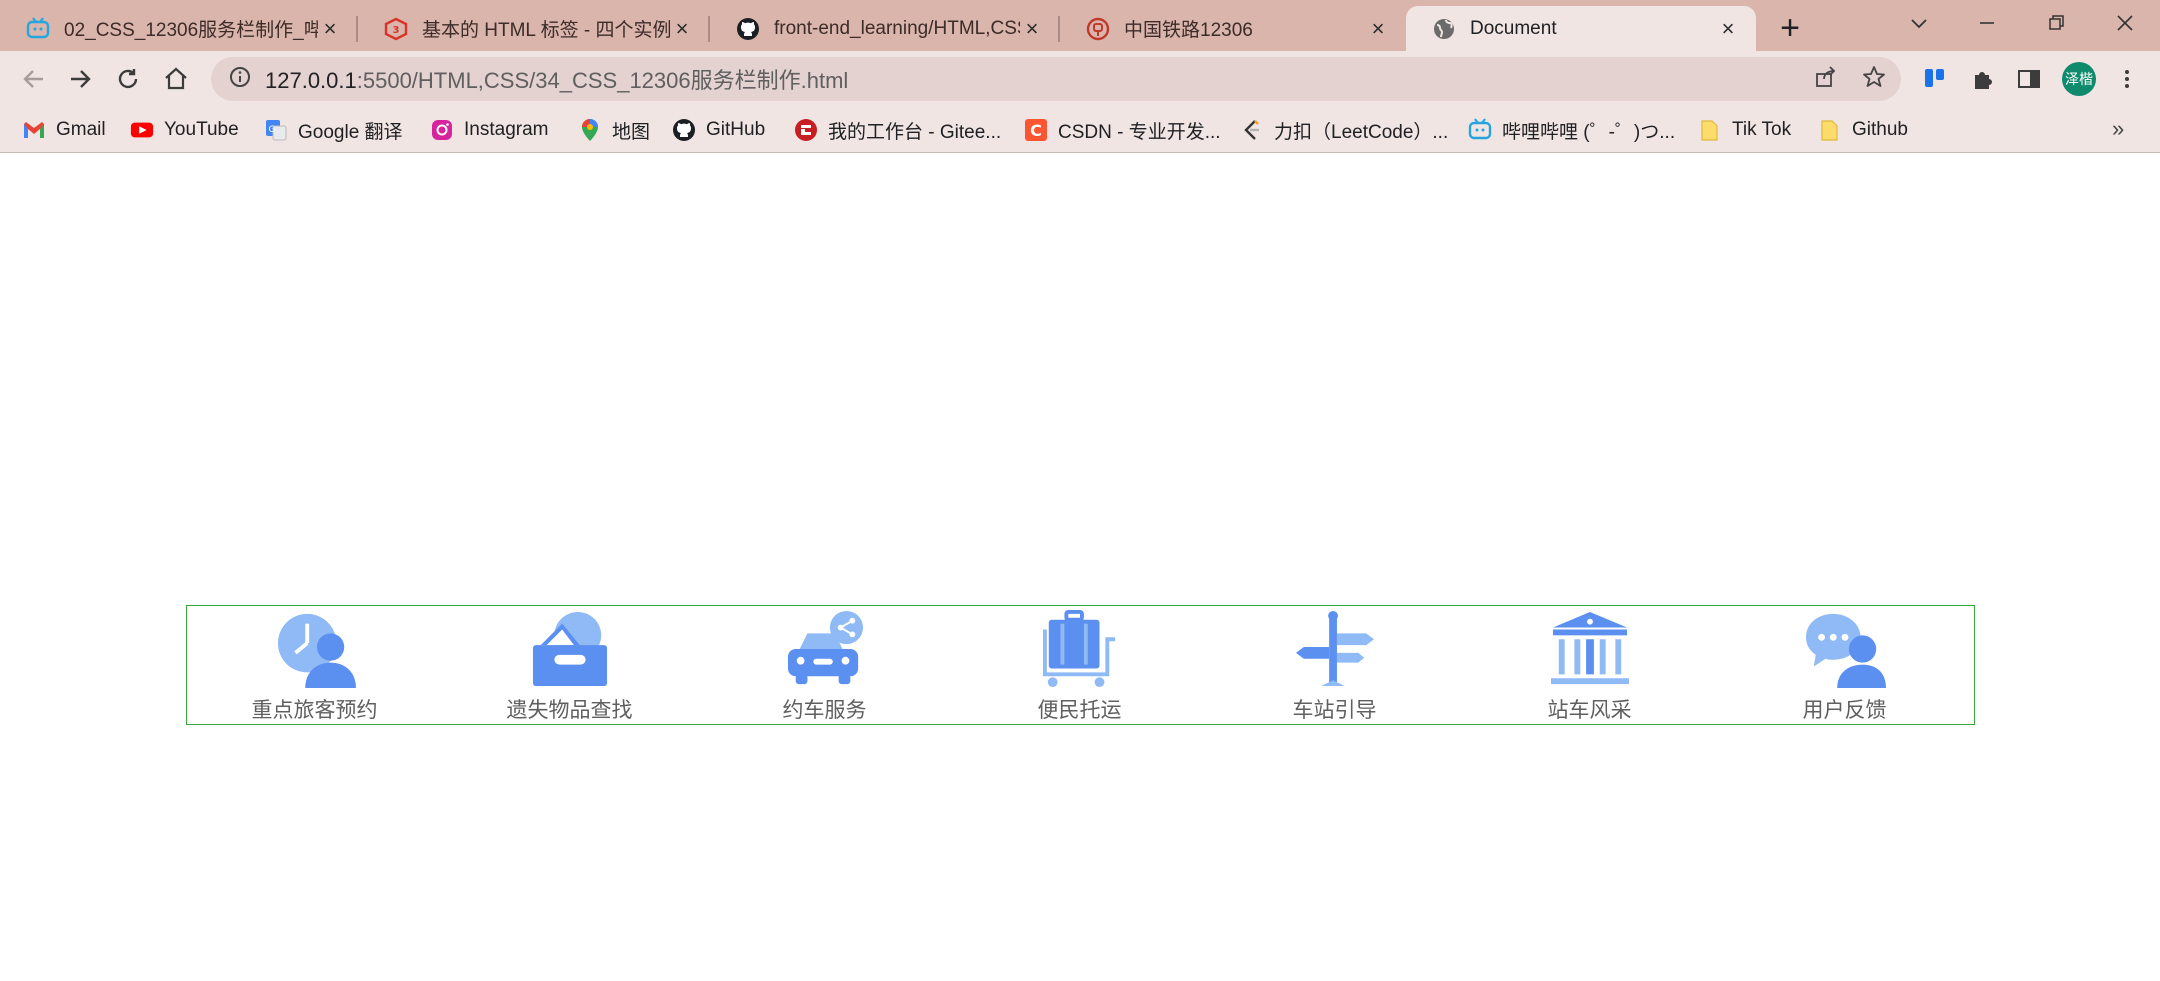  I want to click on service-item-signpost: 车站引导, so click(1334, 665).